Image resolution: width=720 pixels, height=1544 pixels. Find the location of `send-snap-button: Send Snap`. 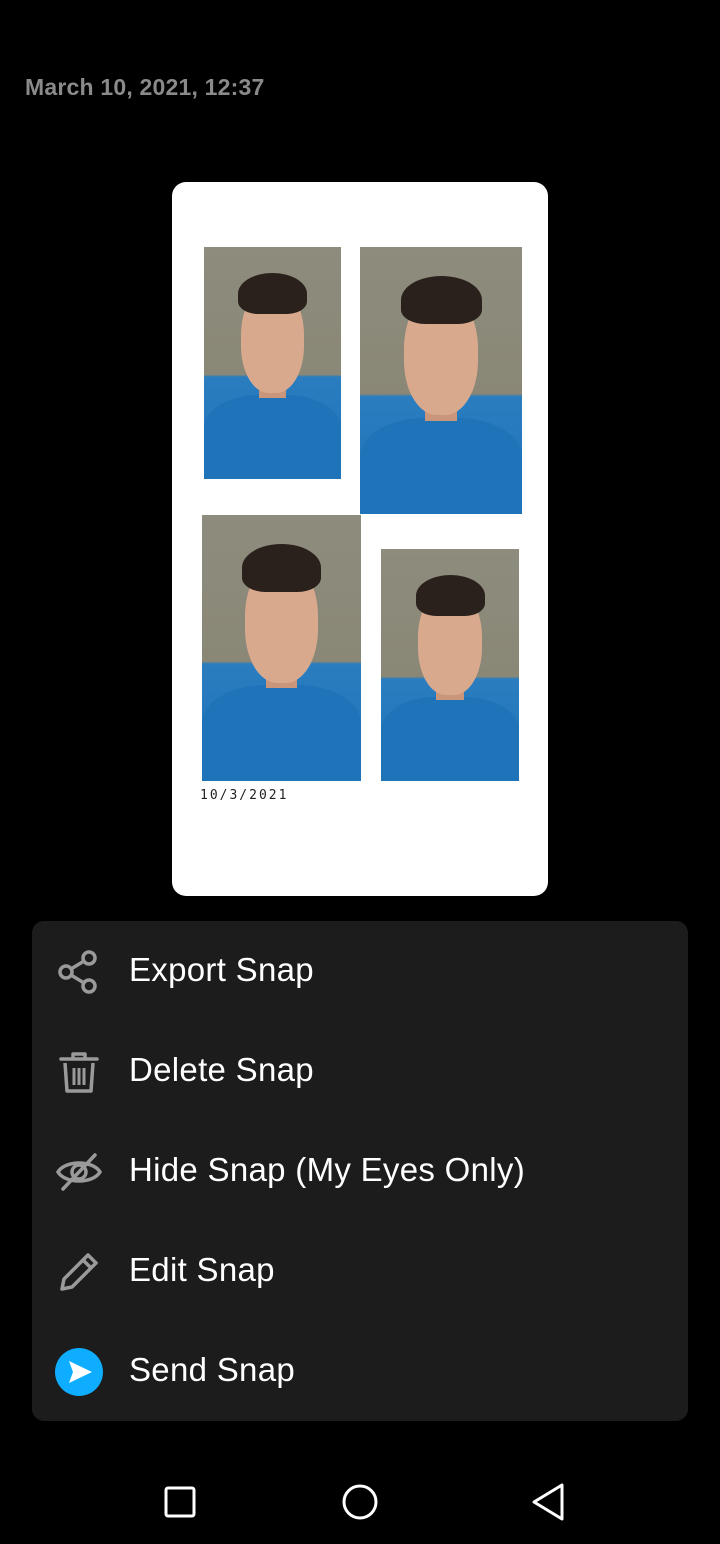

send-snap-button: Send Snap is located at coordinates (360, 1371).